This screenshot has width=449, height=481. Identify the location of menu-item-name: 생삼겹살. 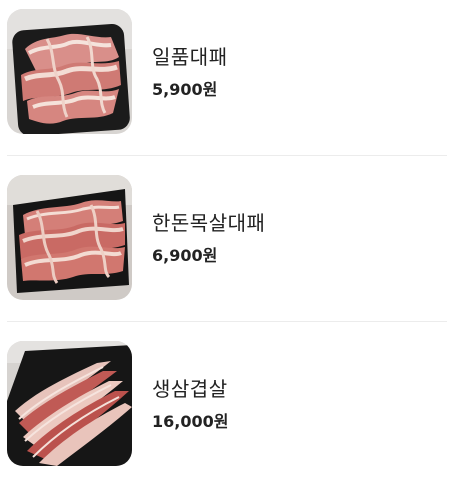
(190, 389).